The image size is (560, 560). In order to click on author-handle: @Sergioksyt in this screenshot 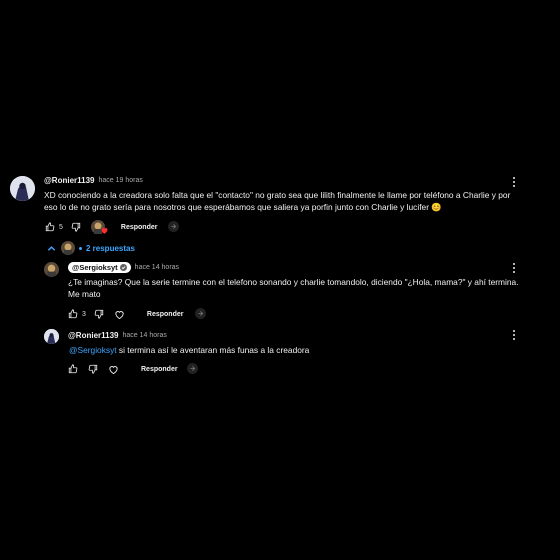, I will do `click(95, 267)`.